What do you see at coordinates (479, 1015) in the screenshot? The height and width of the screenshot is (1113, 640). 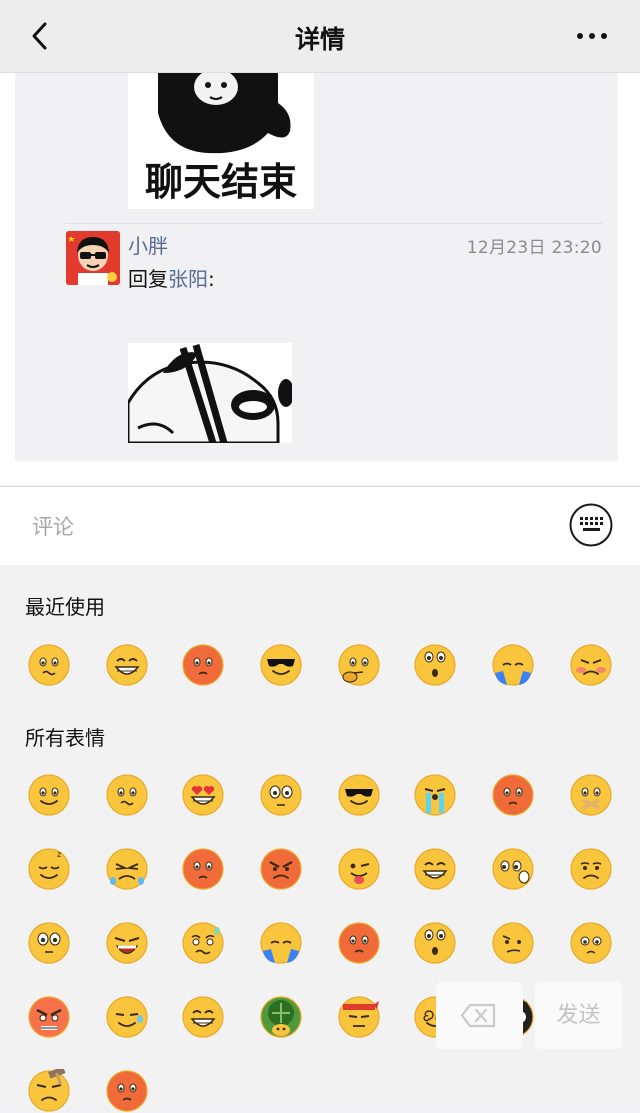 I see `delete-button` at bounding box center [479, 1015].